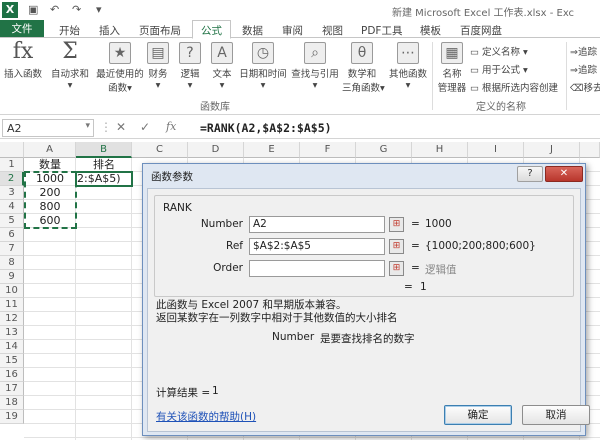 The height and width of the screenshot is (440, 600). I want to click on tab-formulas: 公式, so click(211, 29).